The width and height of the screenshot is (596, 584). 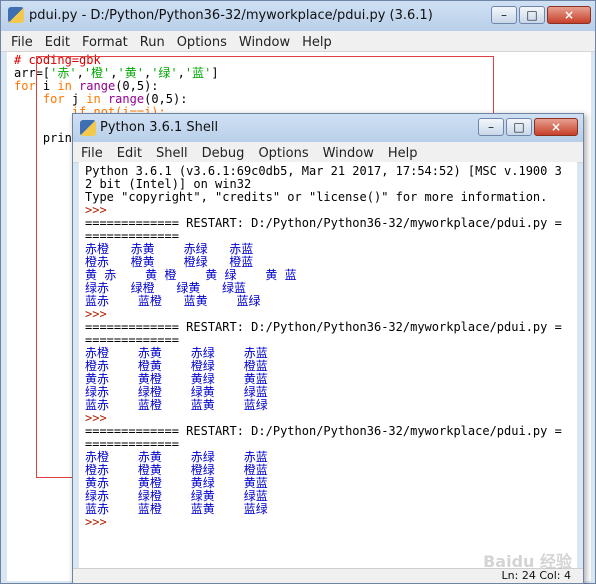 I want to click on menu-window: Window, so click(x=264, y=41).